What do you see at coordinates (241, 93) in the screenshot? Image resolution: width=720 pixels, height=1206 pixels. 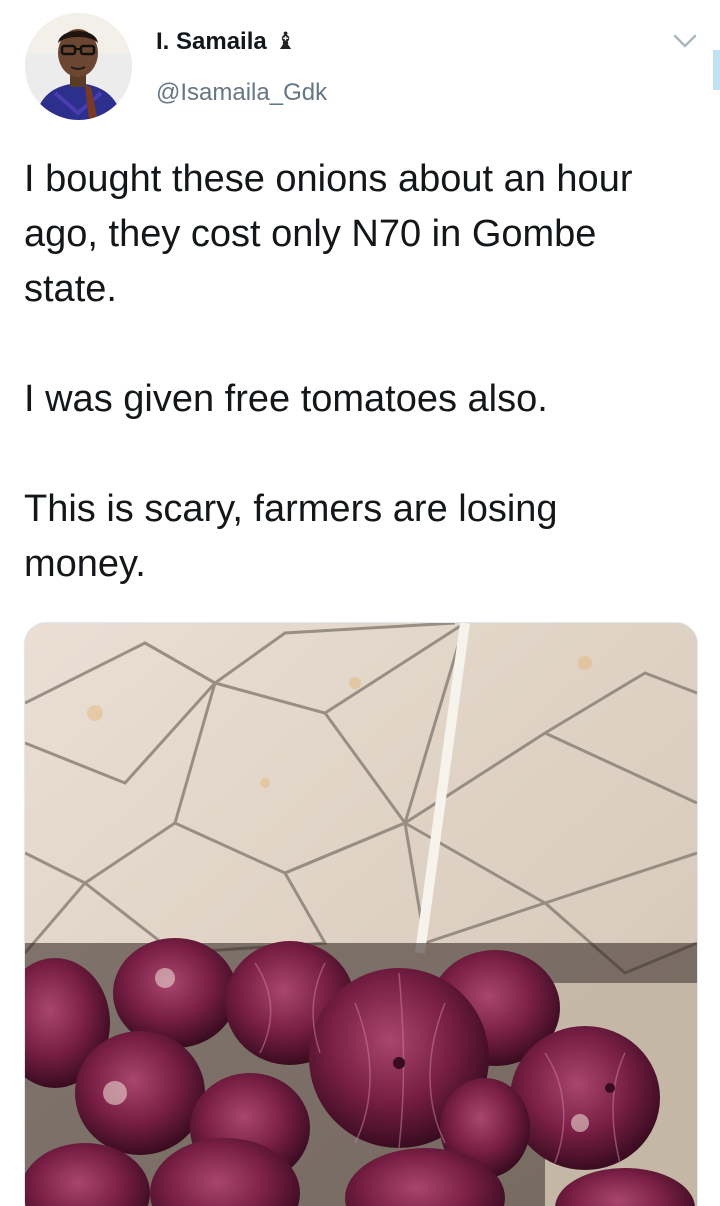 I see `author-handle: @Isamaila_Gdk` at bounding box center [241, 93].